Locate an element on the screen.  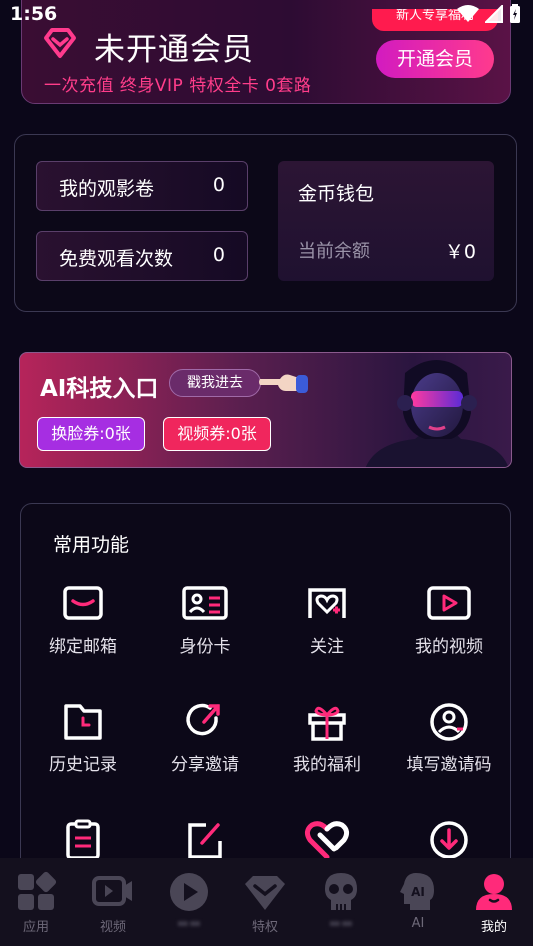
nav-item-video: 视频 is located at coordinates (113, 902).